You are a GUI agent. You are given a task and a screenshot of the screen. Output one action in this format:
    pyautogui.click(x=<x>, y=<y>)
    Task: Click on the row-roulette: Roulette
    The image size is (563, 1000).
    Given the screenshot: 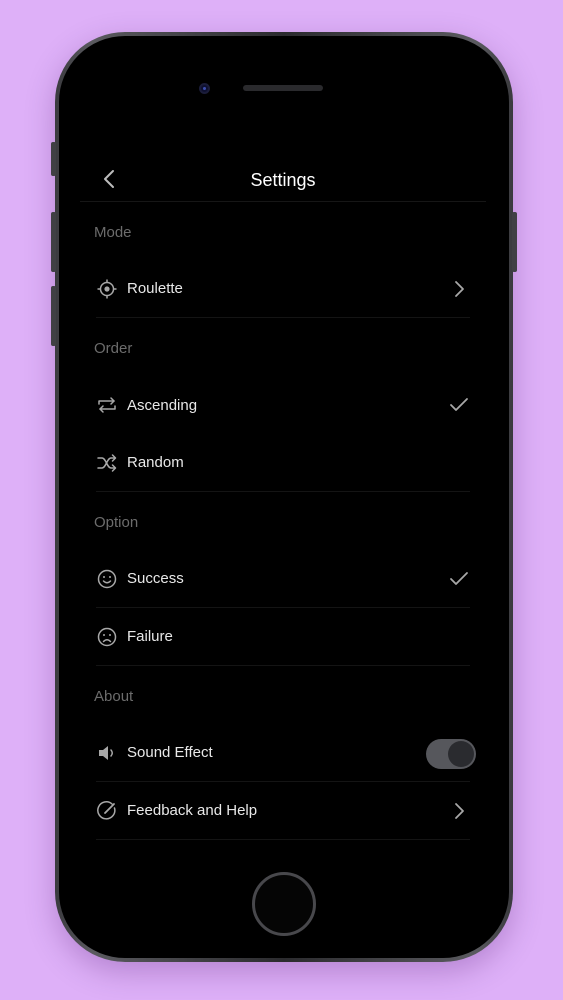 What is the action you would take?
    pyautogui.click(x=283, y=289)
    